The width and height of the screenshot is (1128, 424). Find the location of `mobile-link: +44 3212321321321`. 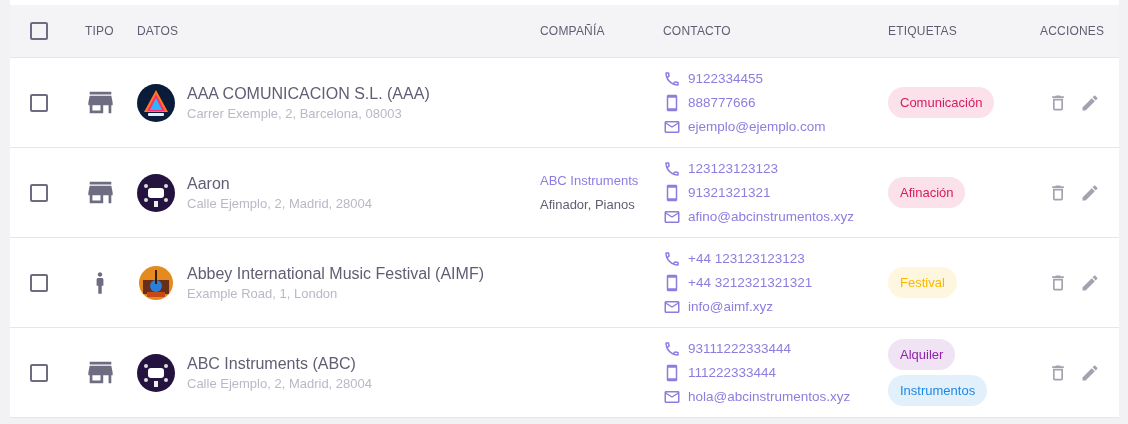

mobile-link: +44 3212321321321 is located at coordinates (750, 282).